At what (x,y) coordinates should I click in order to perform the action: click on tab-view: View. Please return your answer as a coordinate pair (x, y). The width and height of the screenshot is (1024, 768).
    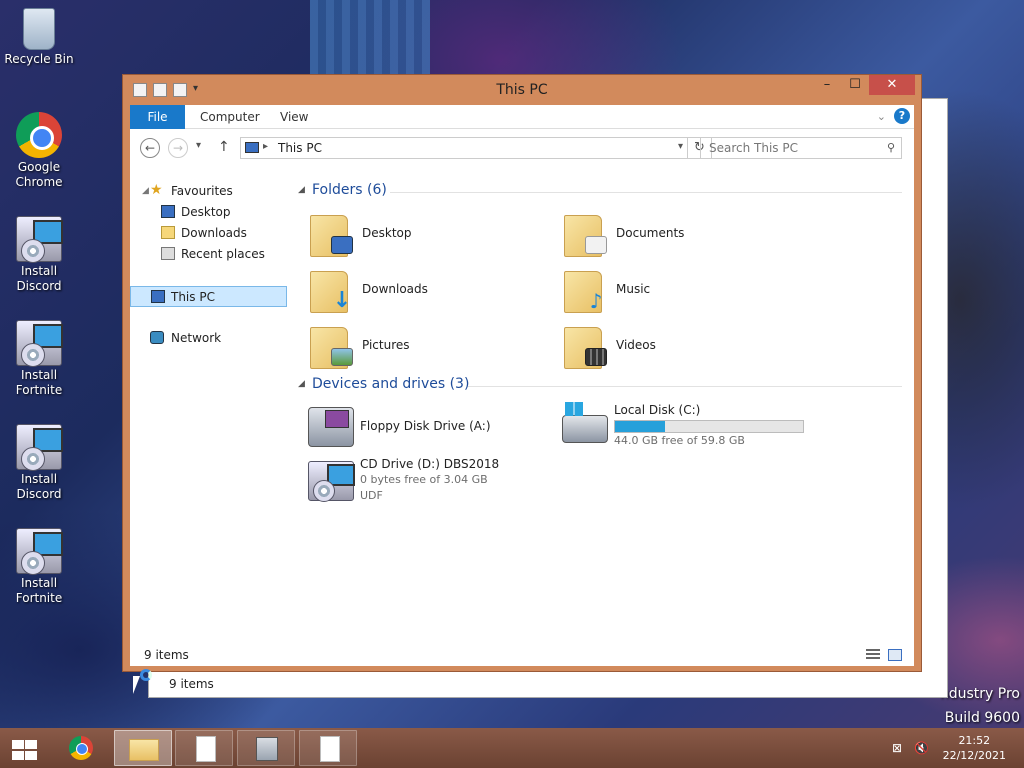
    Looking at the image, I should click on (294, 117).